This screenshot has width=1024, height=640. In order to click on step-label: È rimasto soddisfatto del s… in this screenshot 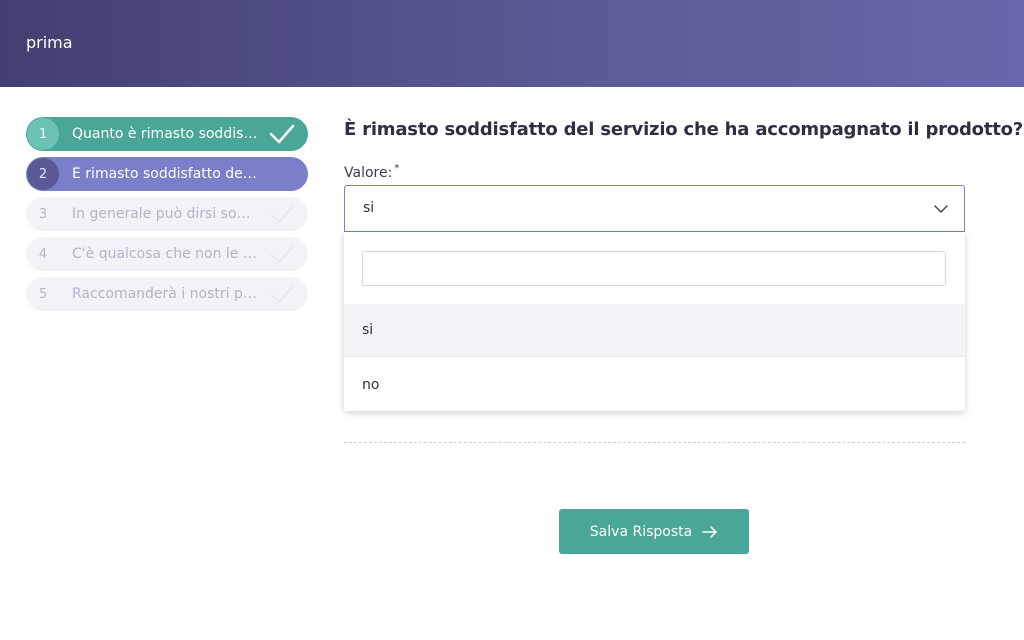, I will do `click(165, 174)`.